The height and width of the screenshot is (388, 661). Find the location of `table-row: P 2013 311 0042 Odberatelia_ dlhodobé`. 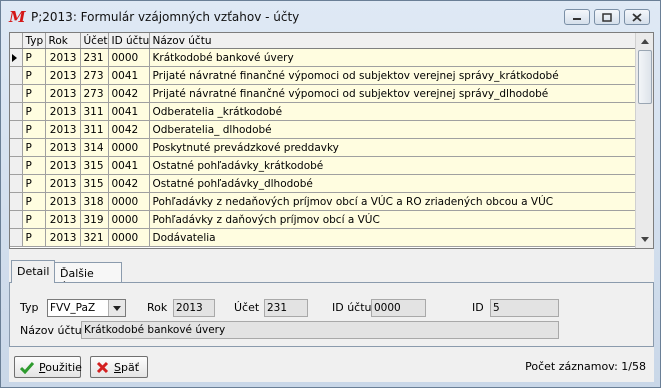

table-row: P 2013 311 0042 Odberatelia_ dlhodobé is located at coordinates (323, 129).